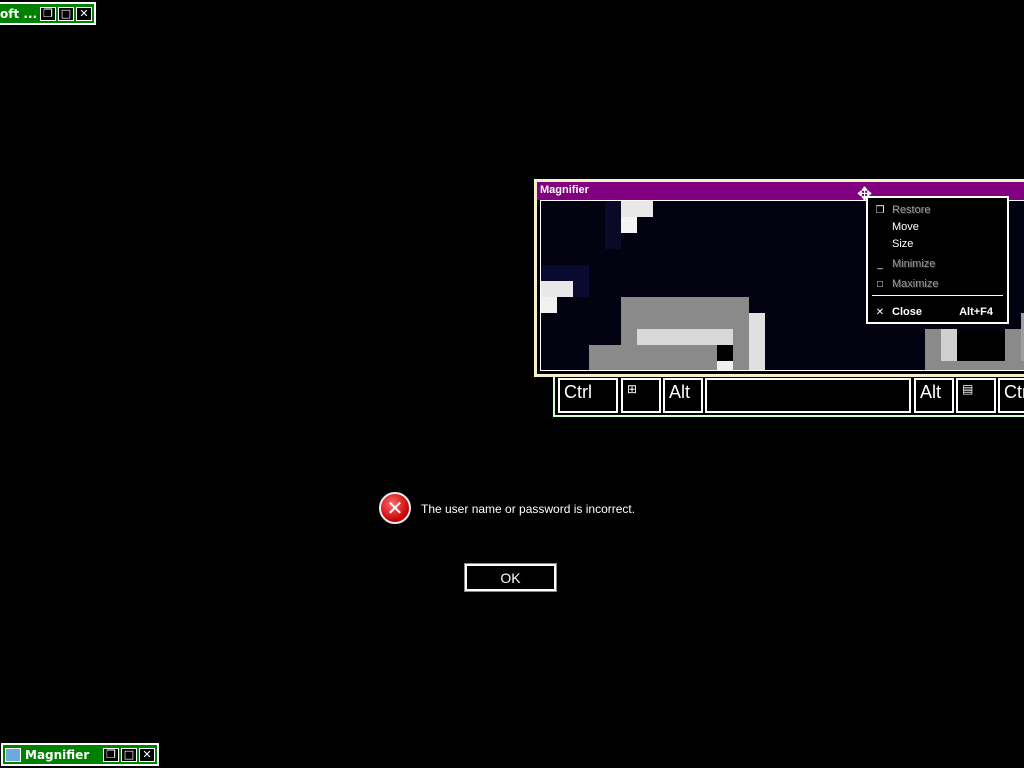 Image resolution: width=1024 pixels, height=768 pixels. Describe the element at coordinates (880, 264) in the screenshot. I see `minimize-icon: _` at that location.